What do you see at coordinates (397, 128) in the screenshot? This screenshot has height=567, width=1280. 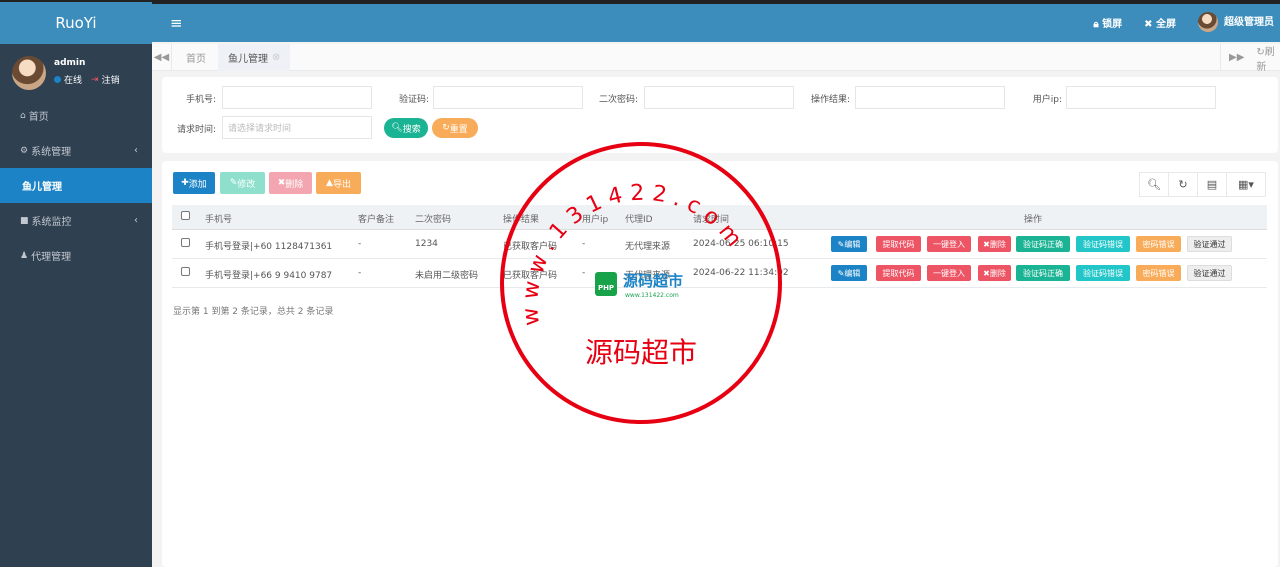 I see `search-icon: 🔍︎` at bounding box center [397, 128].